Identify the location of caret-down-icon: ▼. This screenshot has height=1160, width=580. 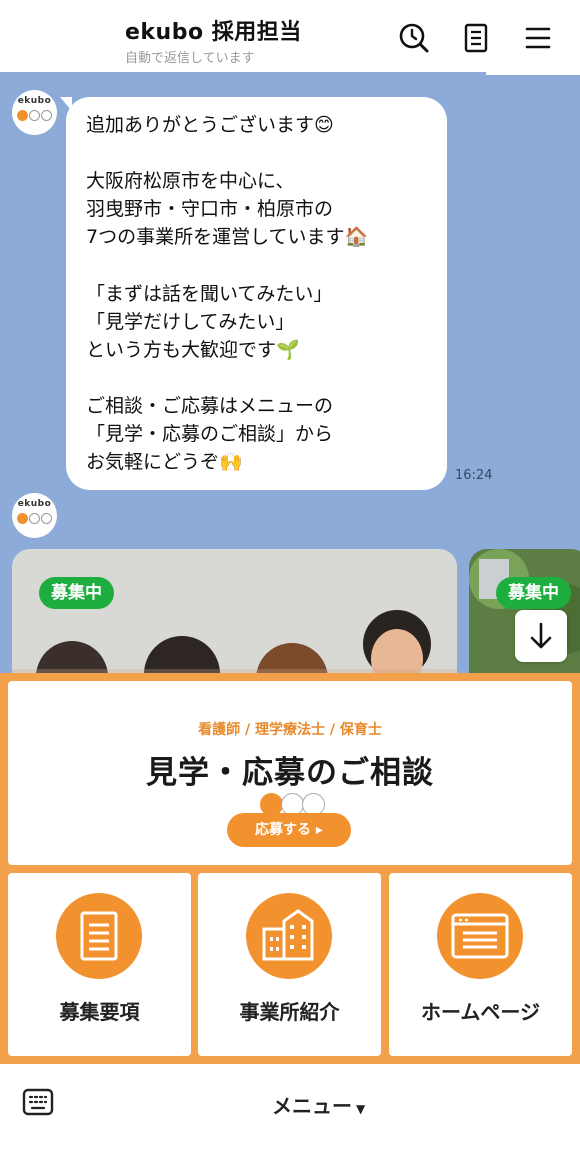
(361, 1109).